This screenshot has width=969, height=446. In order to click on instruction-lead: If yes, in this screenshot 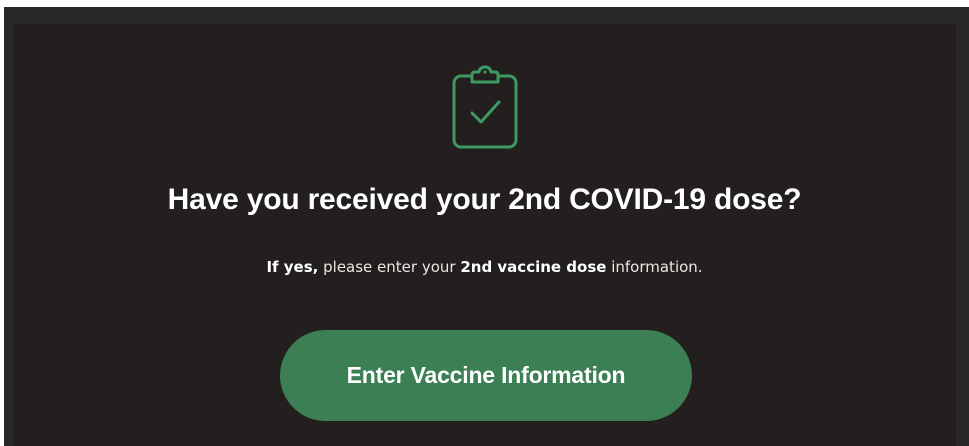, I will do `click(292, 267)`.